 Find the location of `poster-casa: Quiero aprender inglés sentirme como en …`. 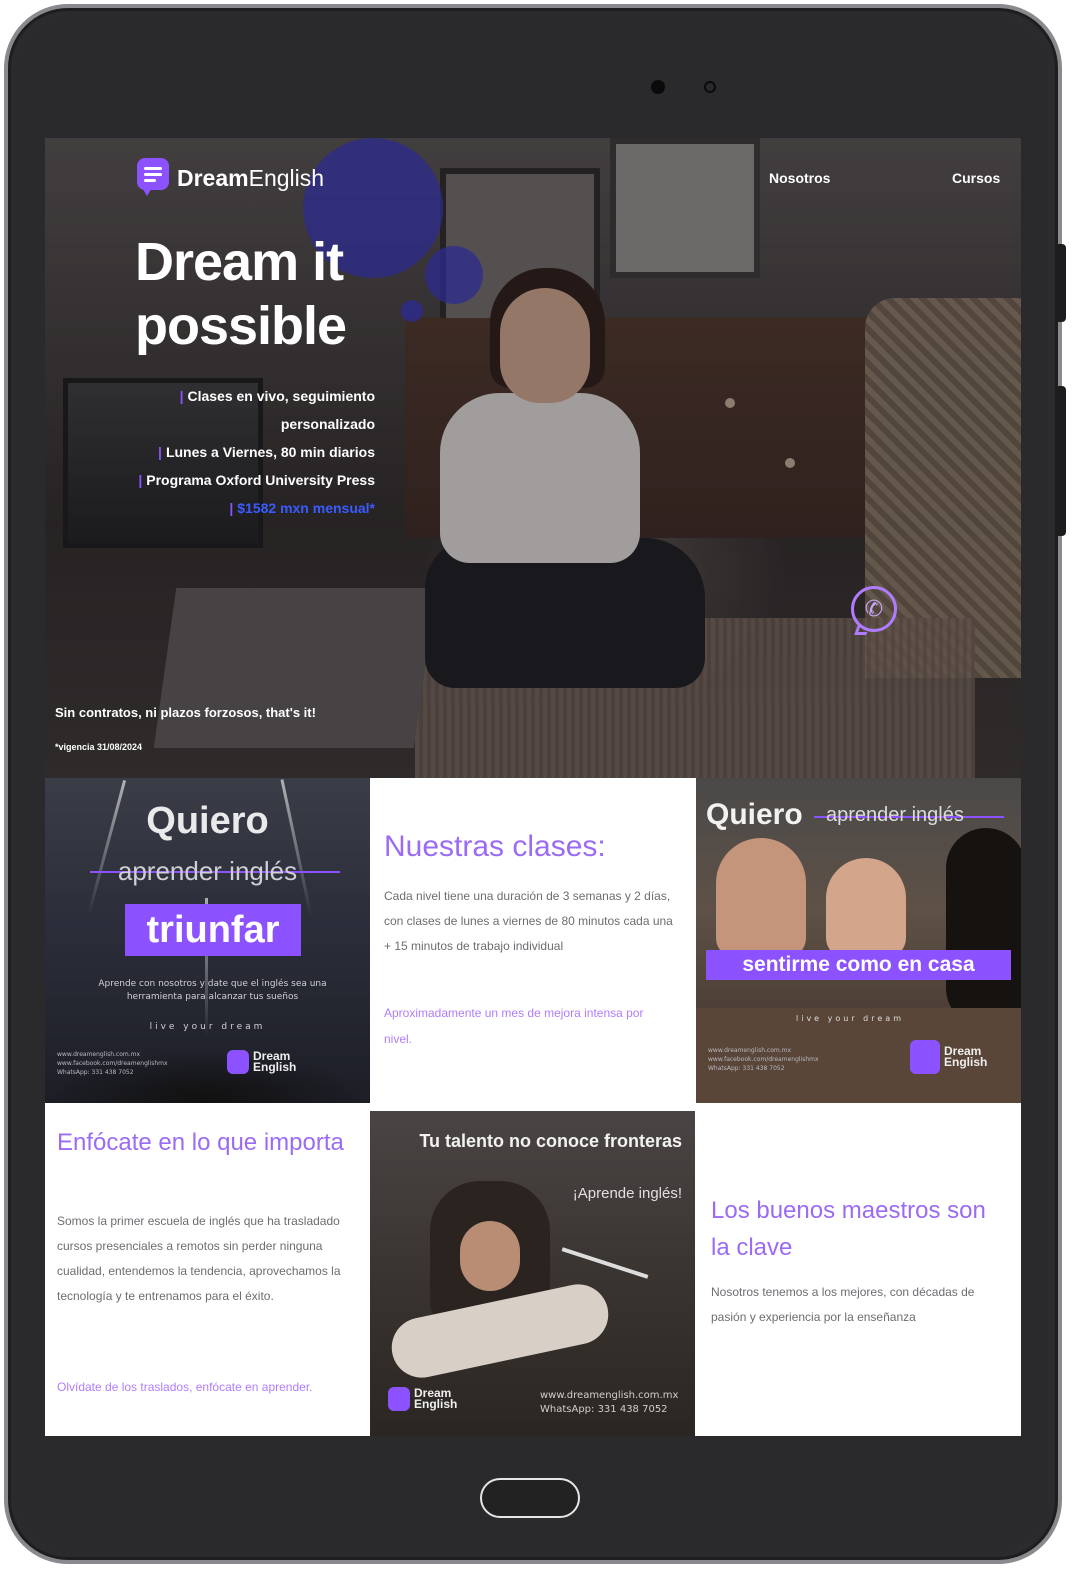

poster-casa: Quiero aprender inglés sentirme como en … is located at coordinates (858, 940).